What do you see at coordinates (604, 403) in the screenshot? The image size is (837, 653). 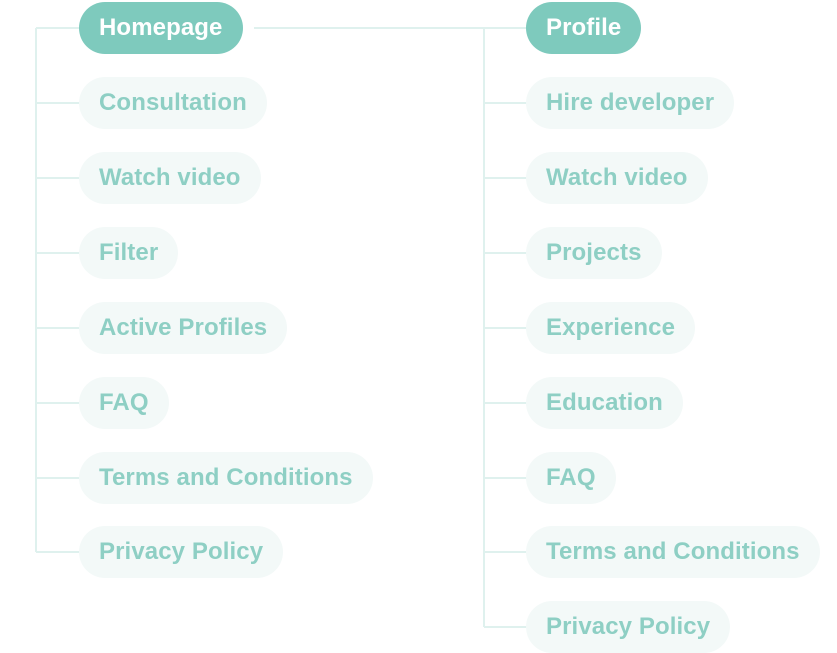 I see `node-education: Education` at bounding box center [604, 403].